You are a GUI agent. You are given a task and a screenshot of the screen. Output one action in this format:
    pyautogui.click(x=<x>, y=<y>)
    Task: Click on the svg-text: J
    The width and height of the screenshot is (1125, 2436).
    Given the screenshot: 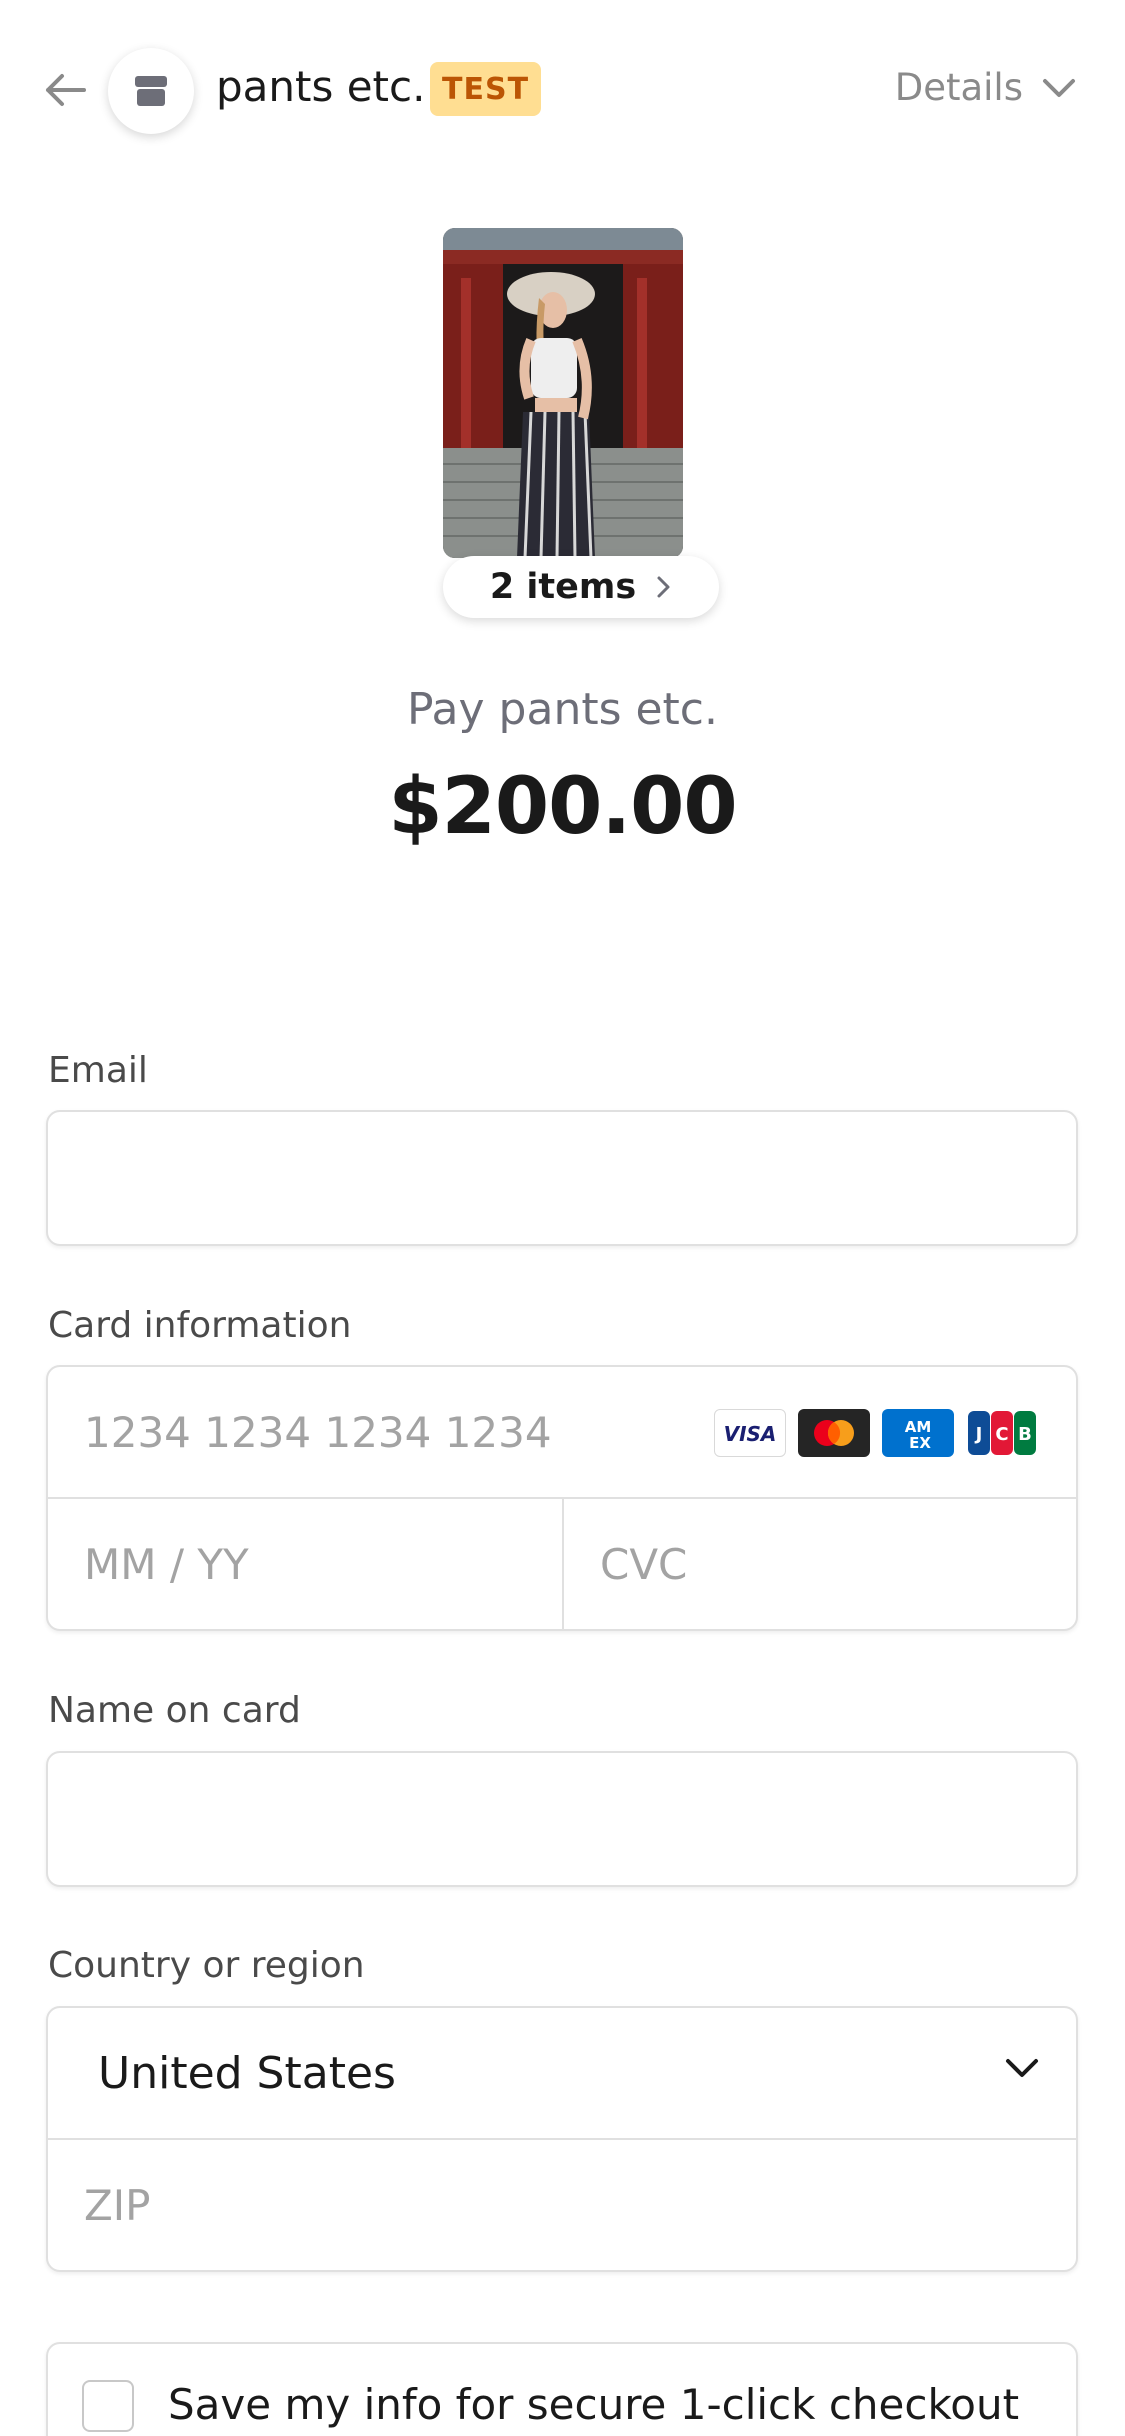 What is the action you would take?
    pyautogui.click(x=978, y=1434)
    